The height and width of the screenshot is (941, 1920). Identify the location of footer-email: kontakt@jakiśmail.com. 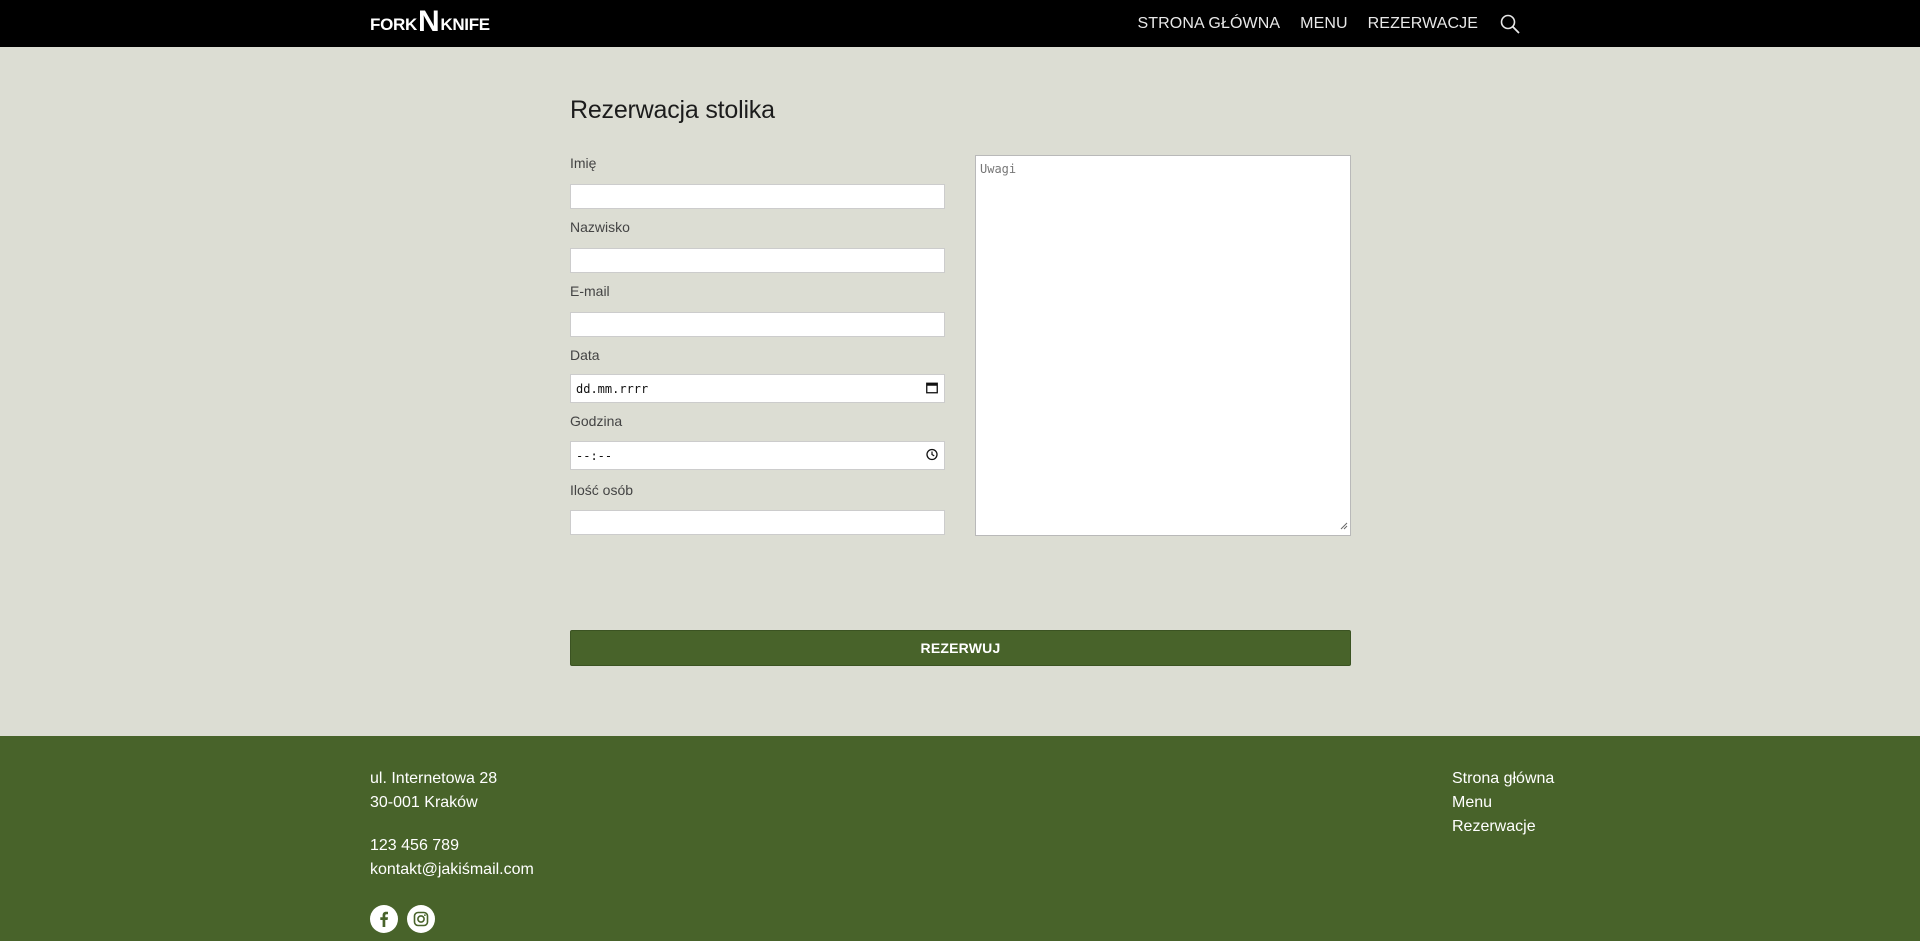
(452, 869).